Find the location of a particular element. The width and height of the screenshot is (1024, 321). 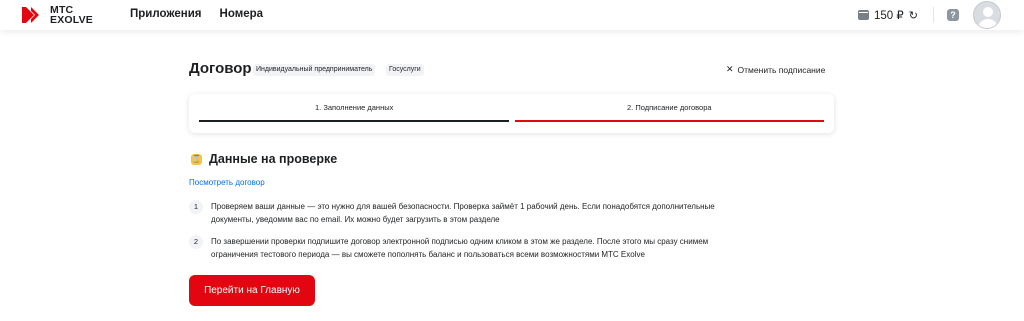

user-avatar-icon is located at coordinates (987, 15).